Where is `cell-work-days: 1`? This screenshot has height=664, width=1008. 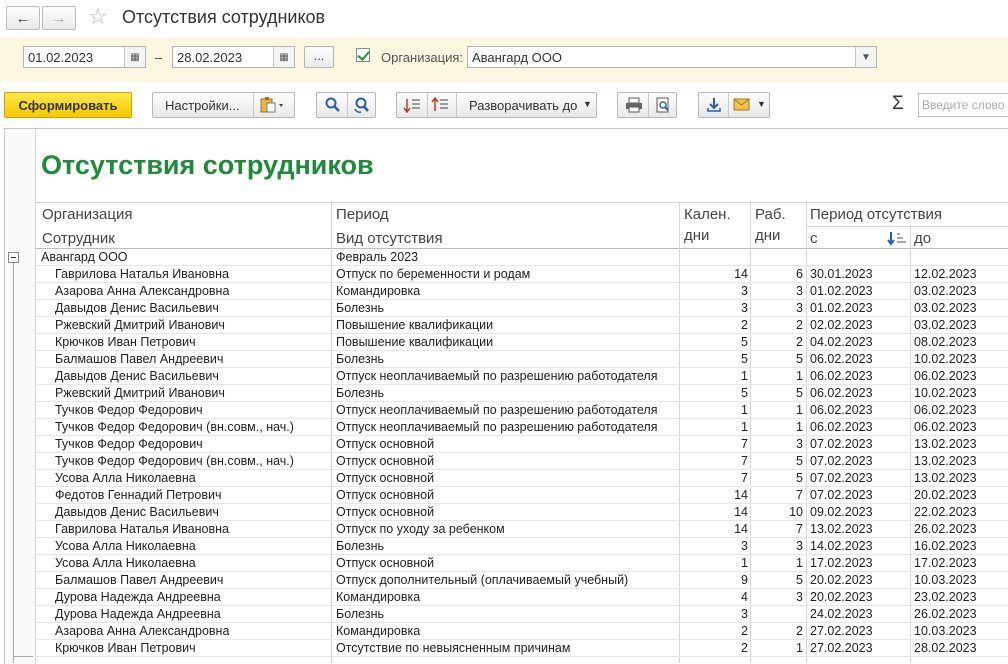
cell-work-days: 1 is located at coordinates (799, 563).